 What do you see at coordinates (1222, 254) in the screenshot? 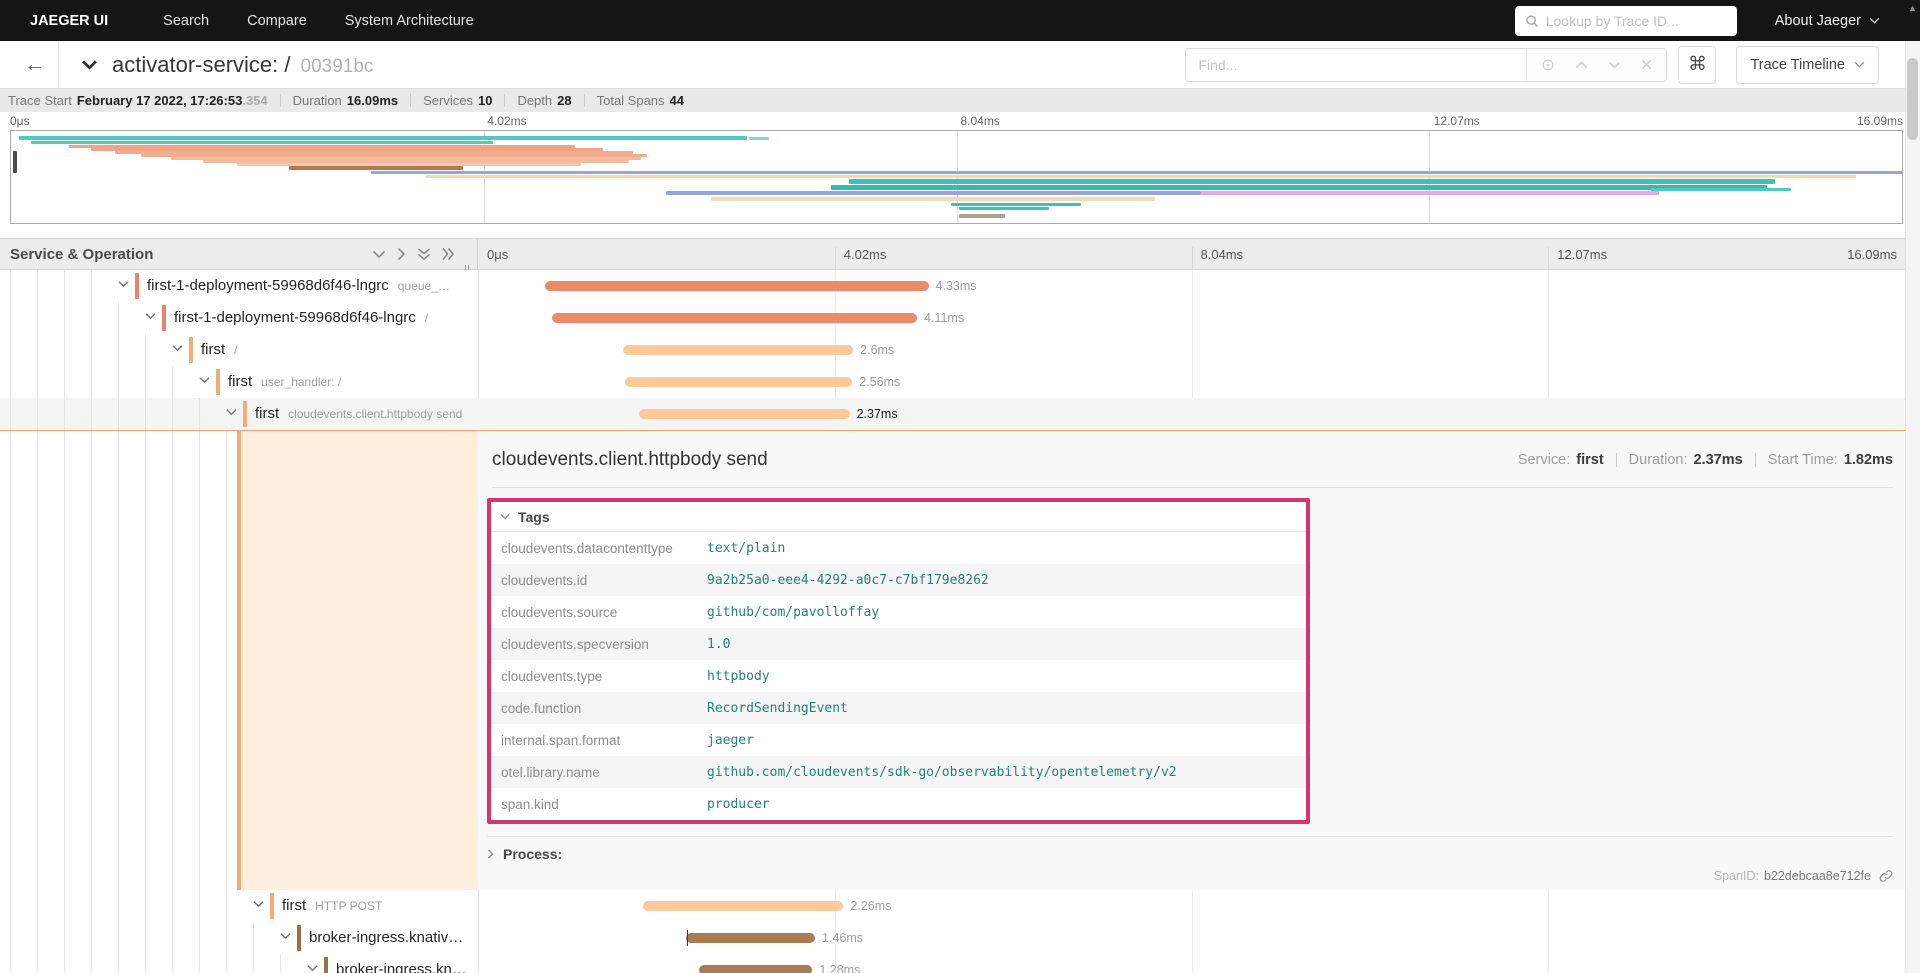
I see `timeline-tick-label: 8.04ms` at bounding box center [1222, 254].